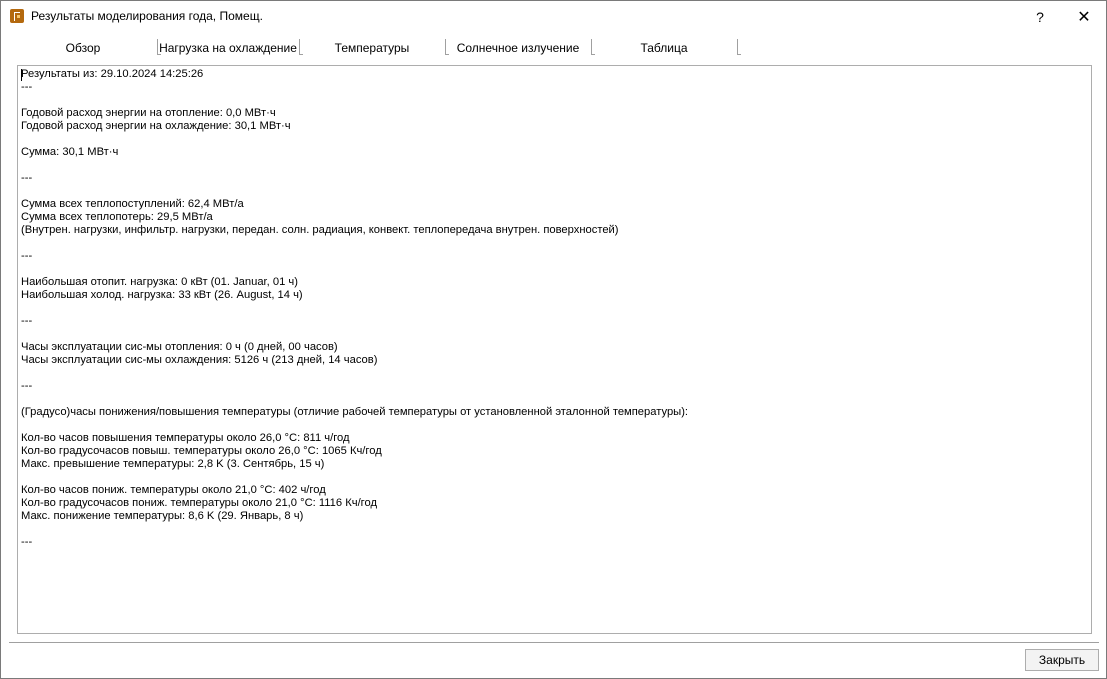  What do you see at coordinates (1062, 660) in the screenshot?
I see `close-button: Закрыть` at bounding box center [1062, 660].